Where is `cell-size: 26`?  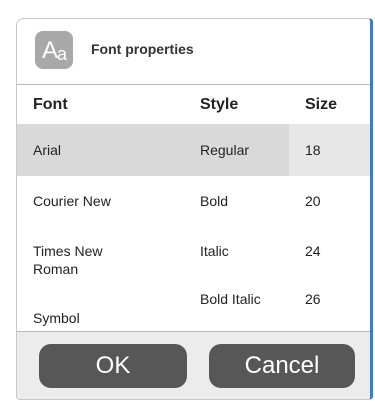
cell-size: 26 is located at coordinates (313, 299).